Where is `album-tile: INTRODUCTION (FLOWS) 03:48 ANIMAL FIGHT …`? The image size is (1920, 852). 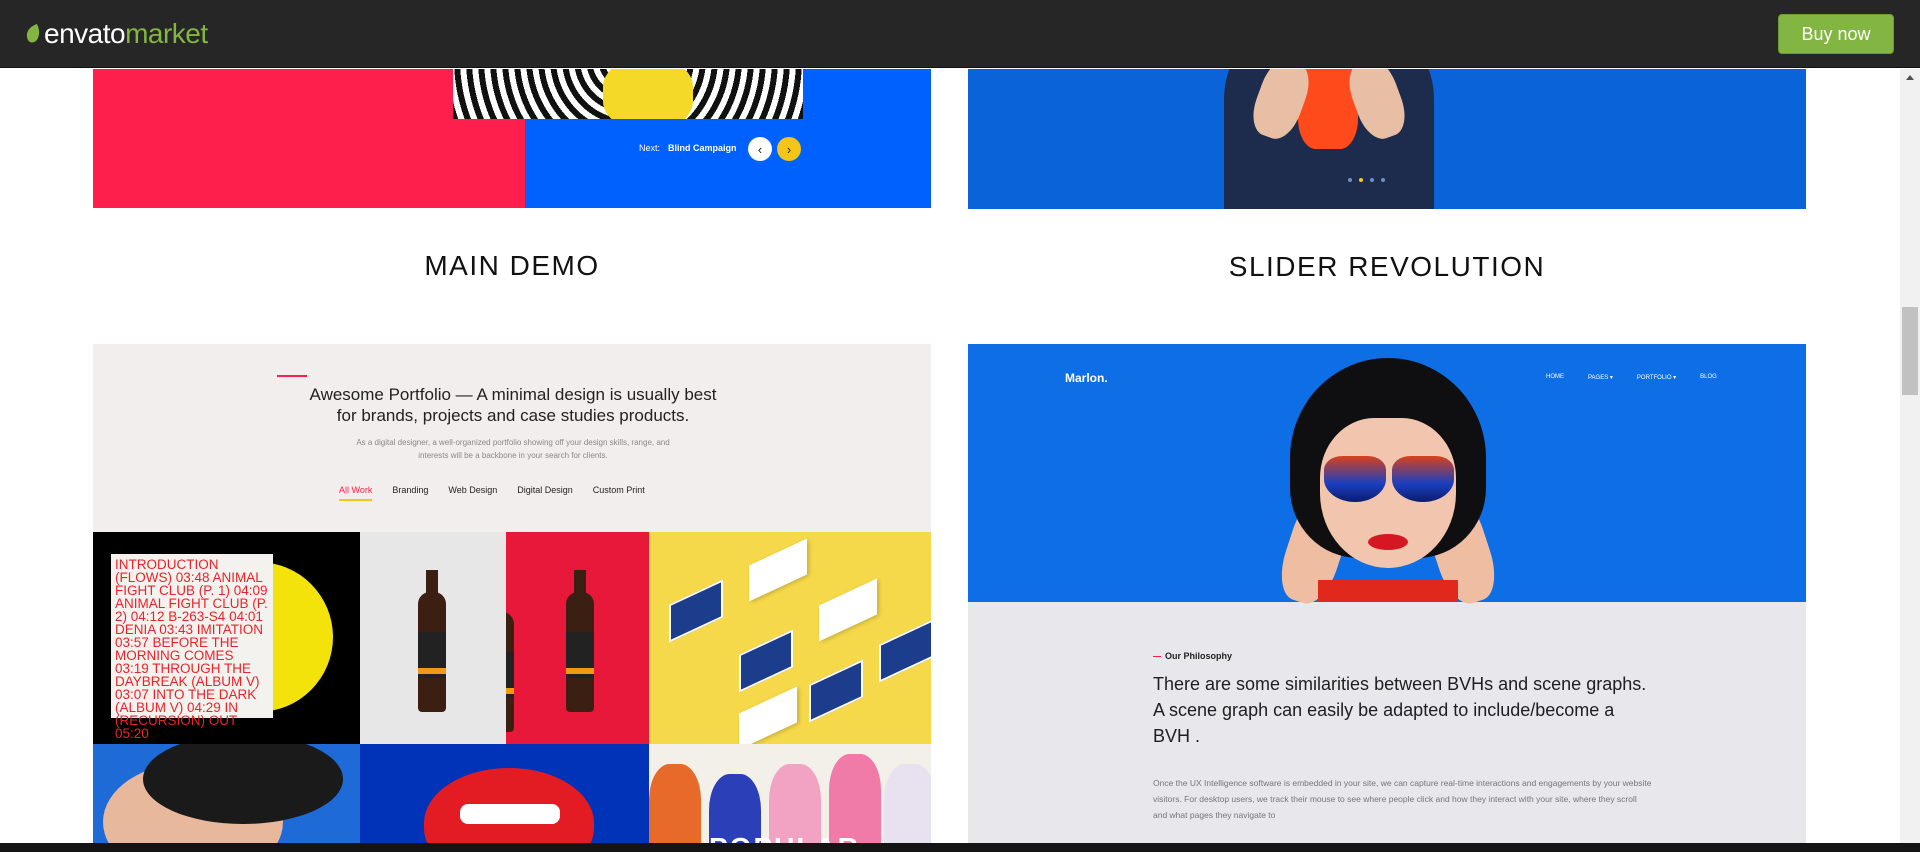 album-tile: INTRODUCTION (FLOWS) 03:48 ANIMAL FIGHT … is located at coordinates (226, 638).